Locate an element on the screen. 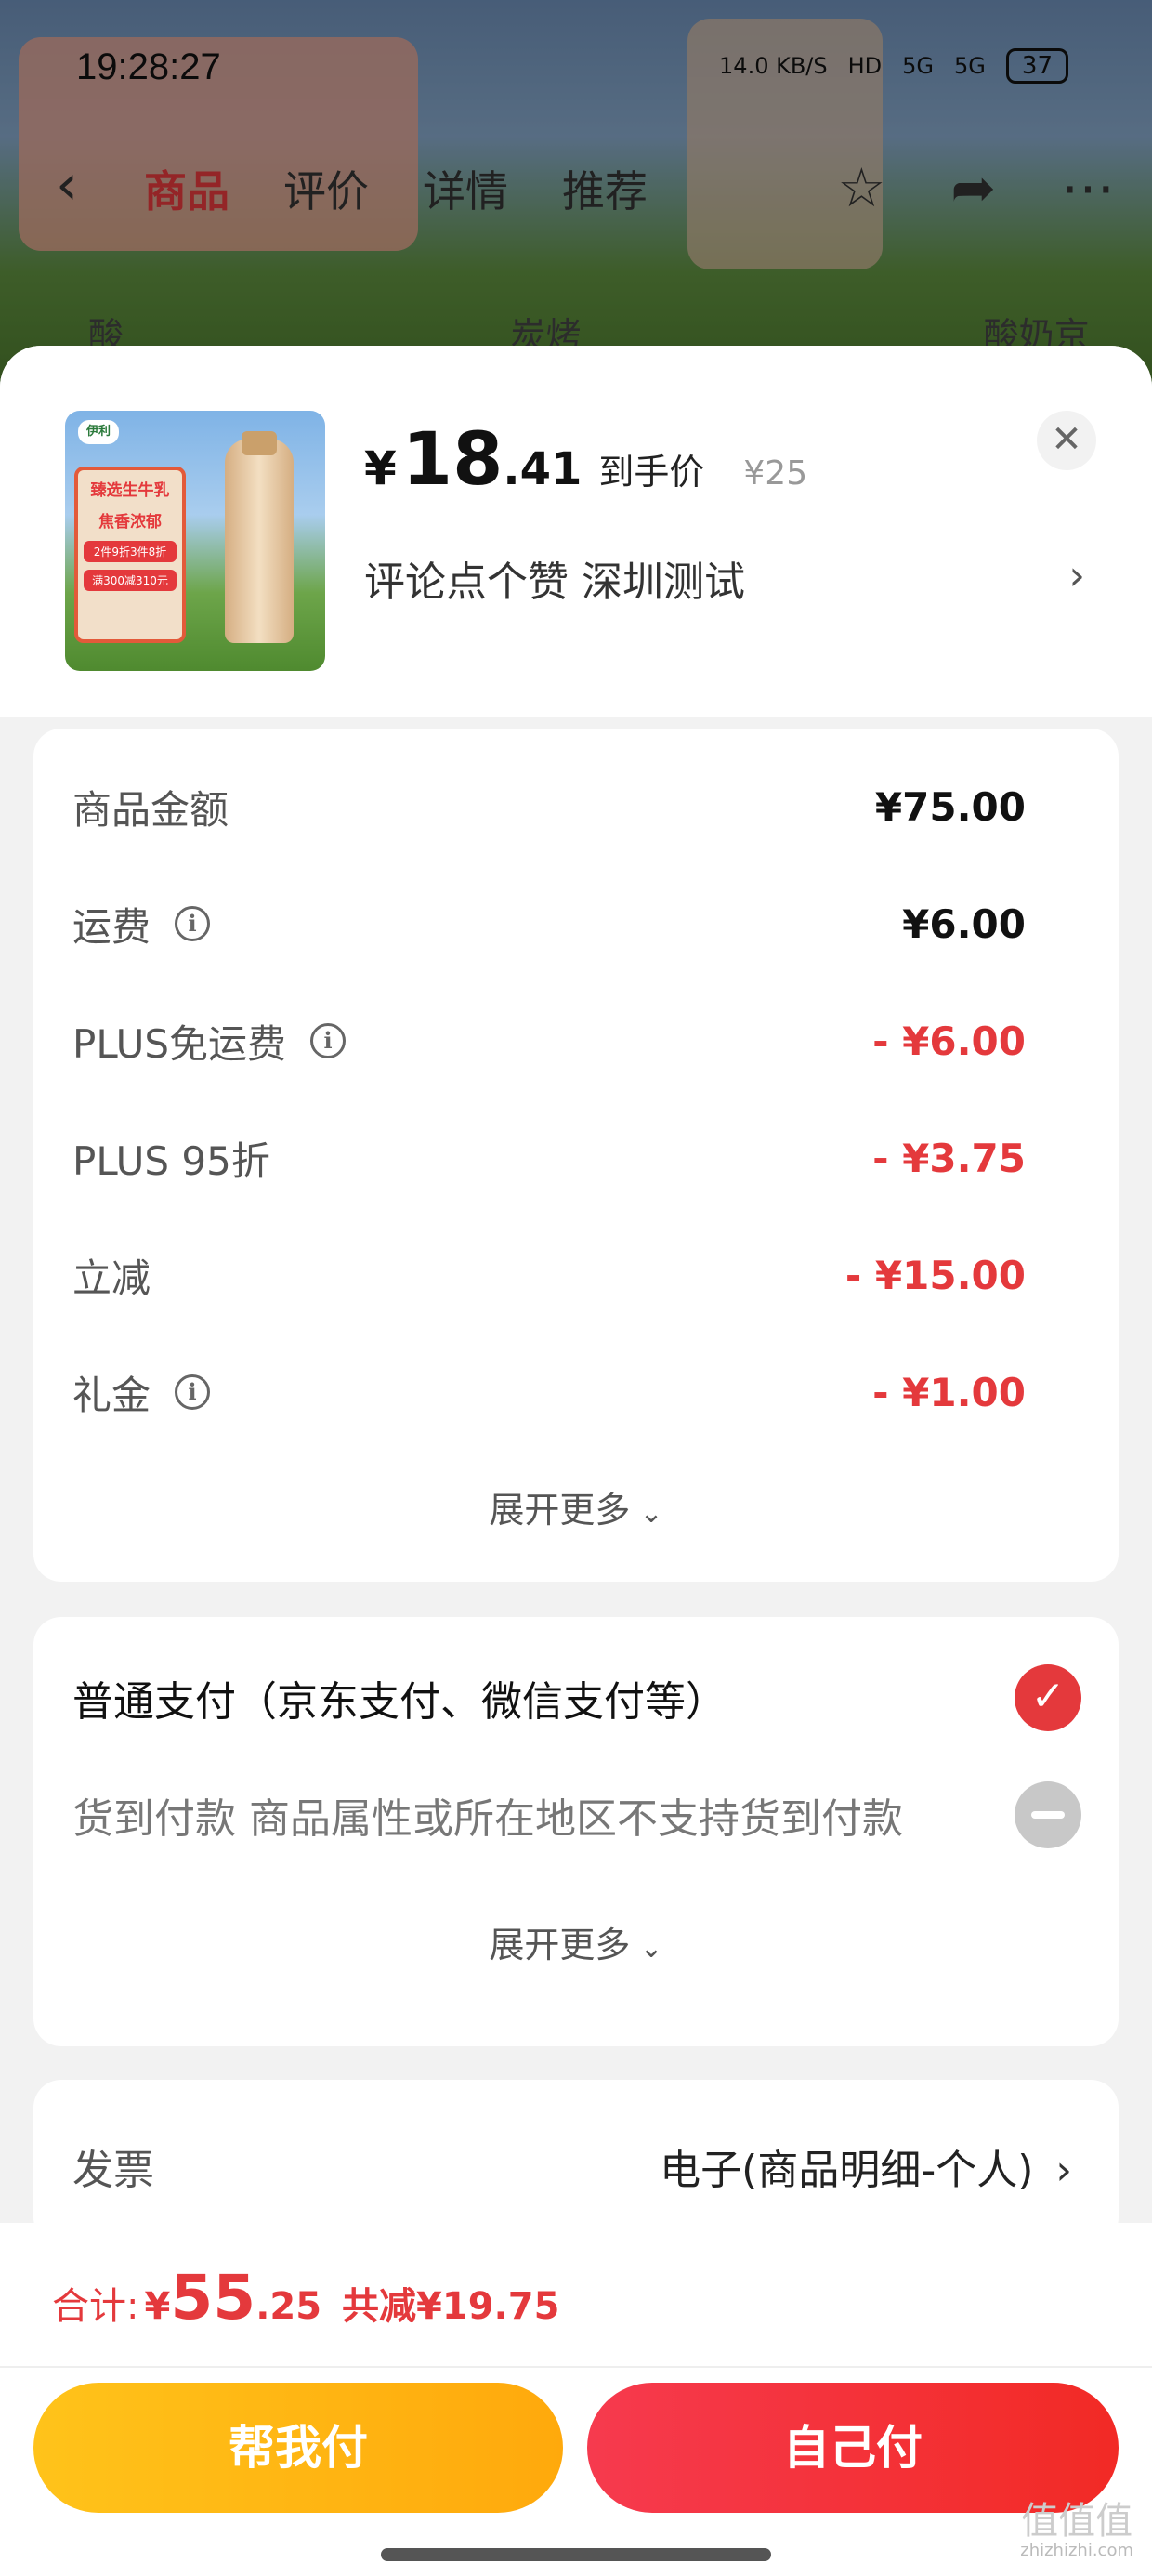 This screenshot has height=2576, width=1152. price-integer: 18 is located at coordinates (452, 460).